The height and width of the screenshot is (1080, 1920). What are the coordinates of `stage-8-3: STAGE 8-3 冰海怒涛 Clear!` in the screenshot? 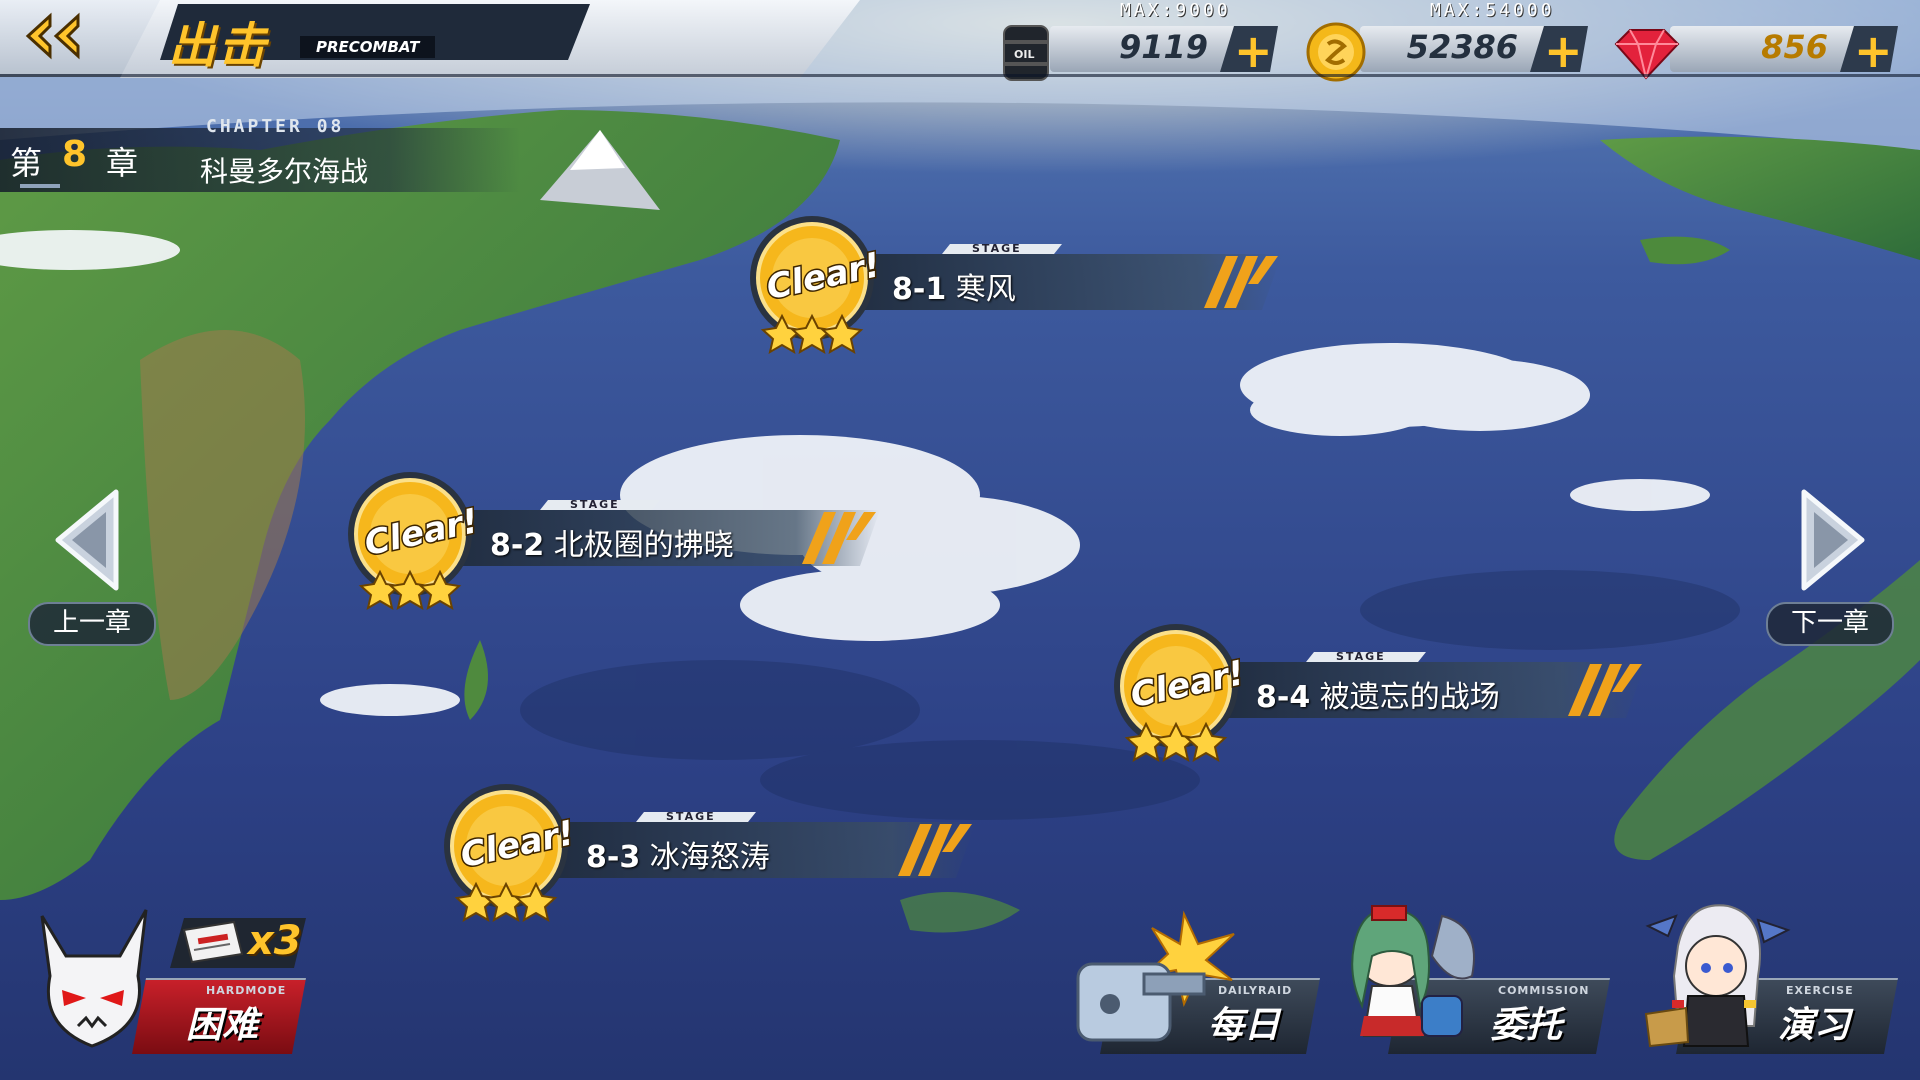 It's located at (716, 851).